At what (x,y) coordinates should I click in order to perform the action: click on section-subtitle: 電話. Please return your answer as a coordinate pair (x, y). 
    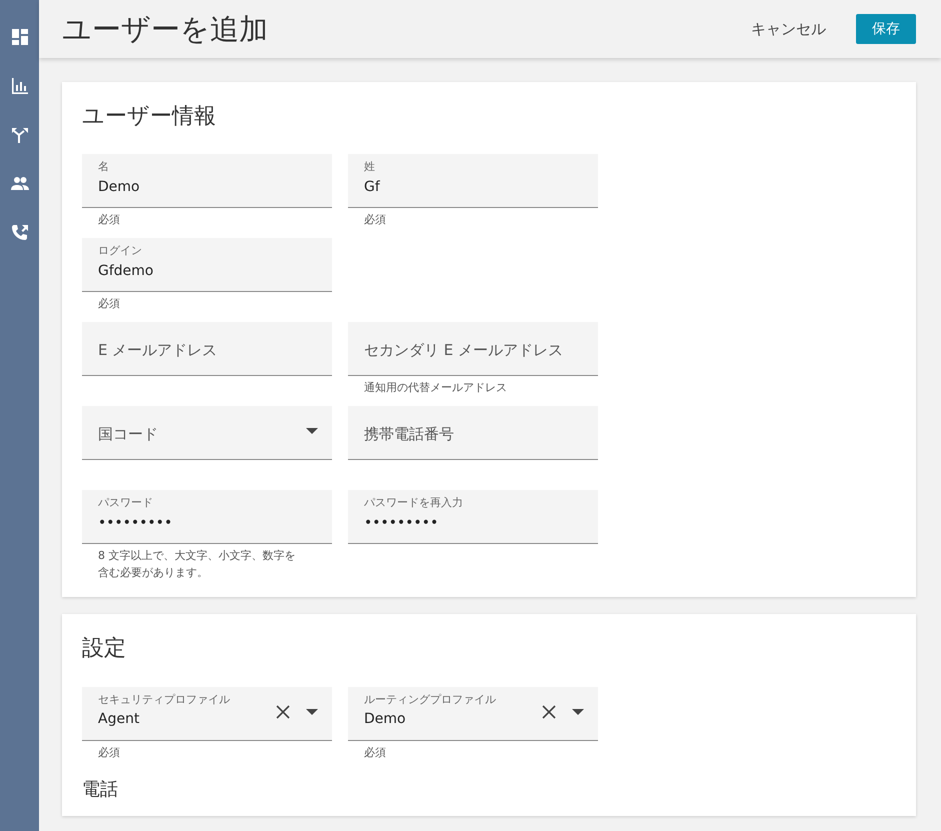
    Looking at the image, I should click on (100, 789).